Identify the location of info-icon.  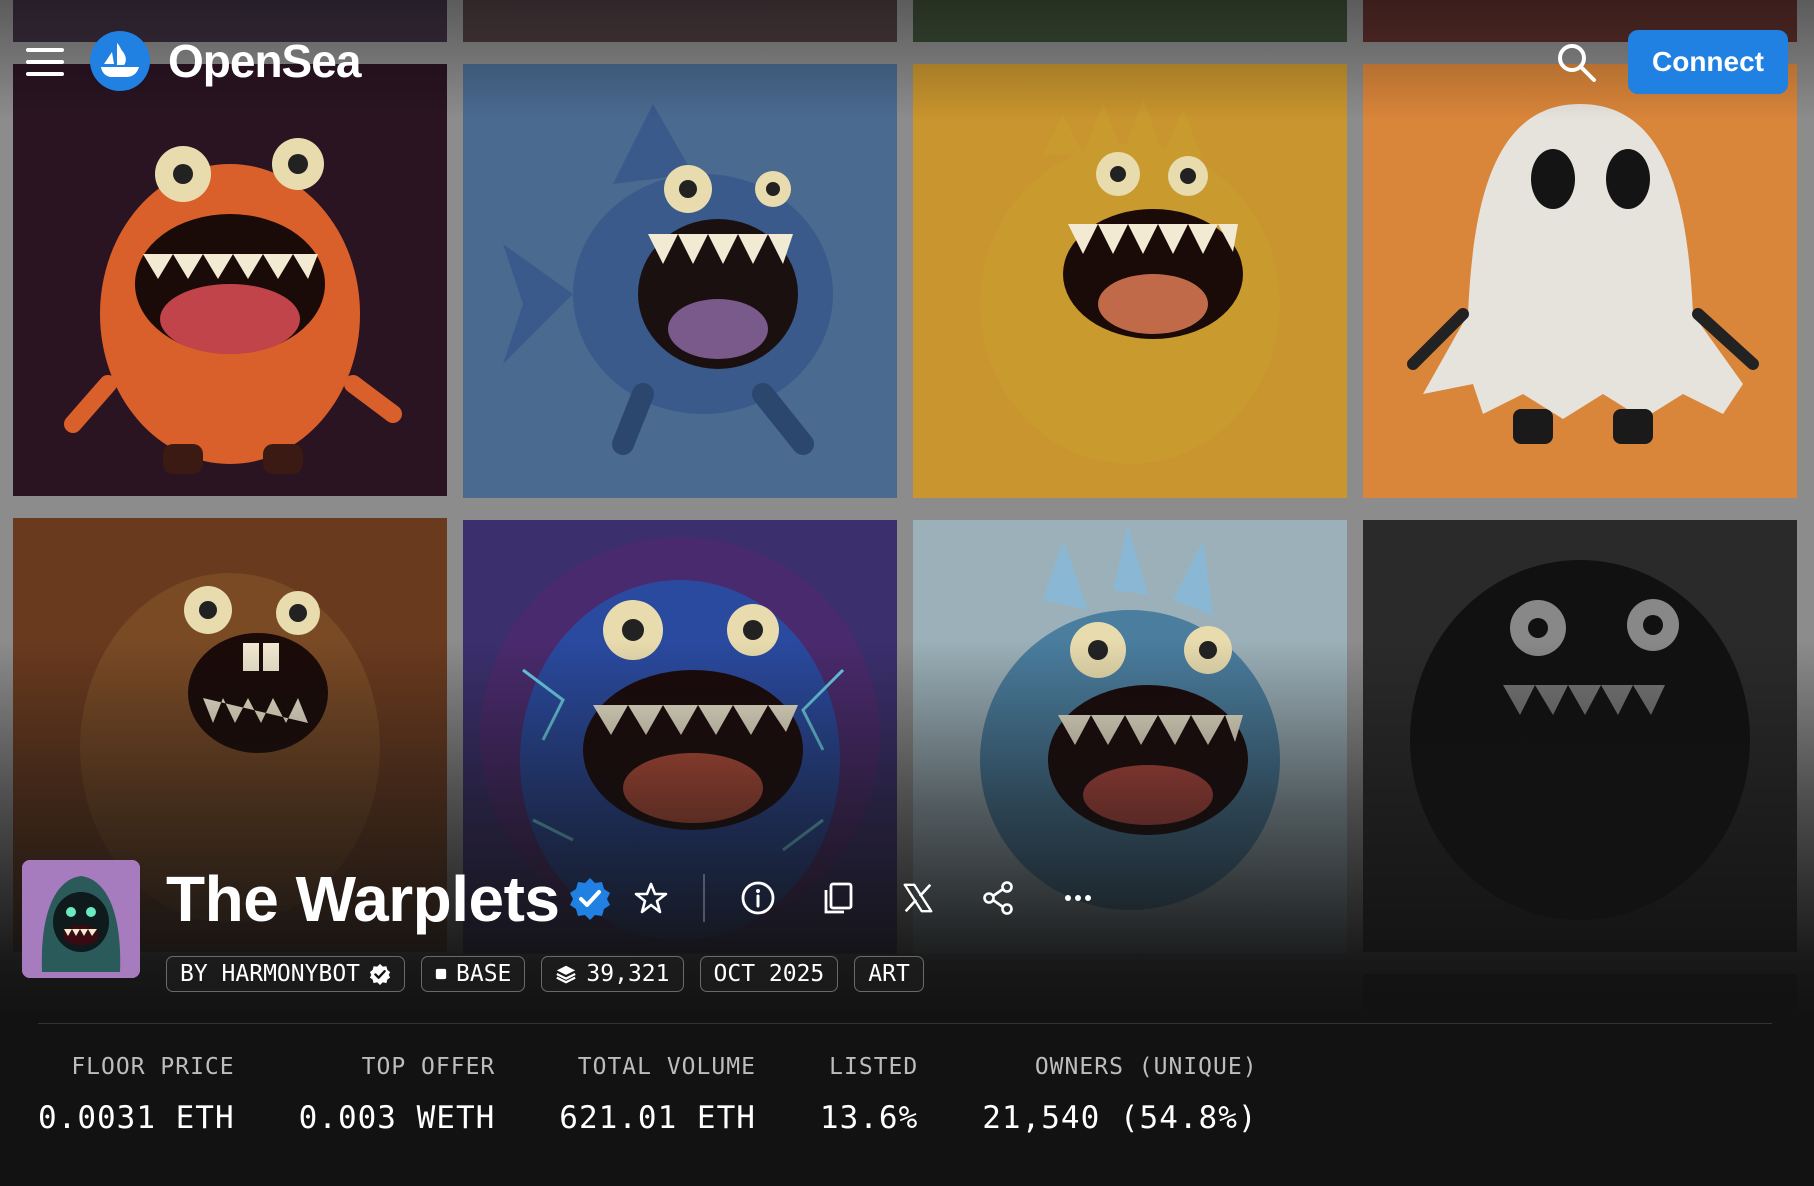
(758, 898).